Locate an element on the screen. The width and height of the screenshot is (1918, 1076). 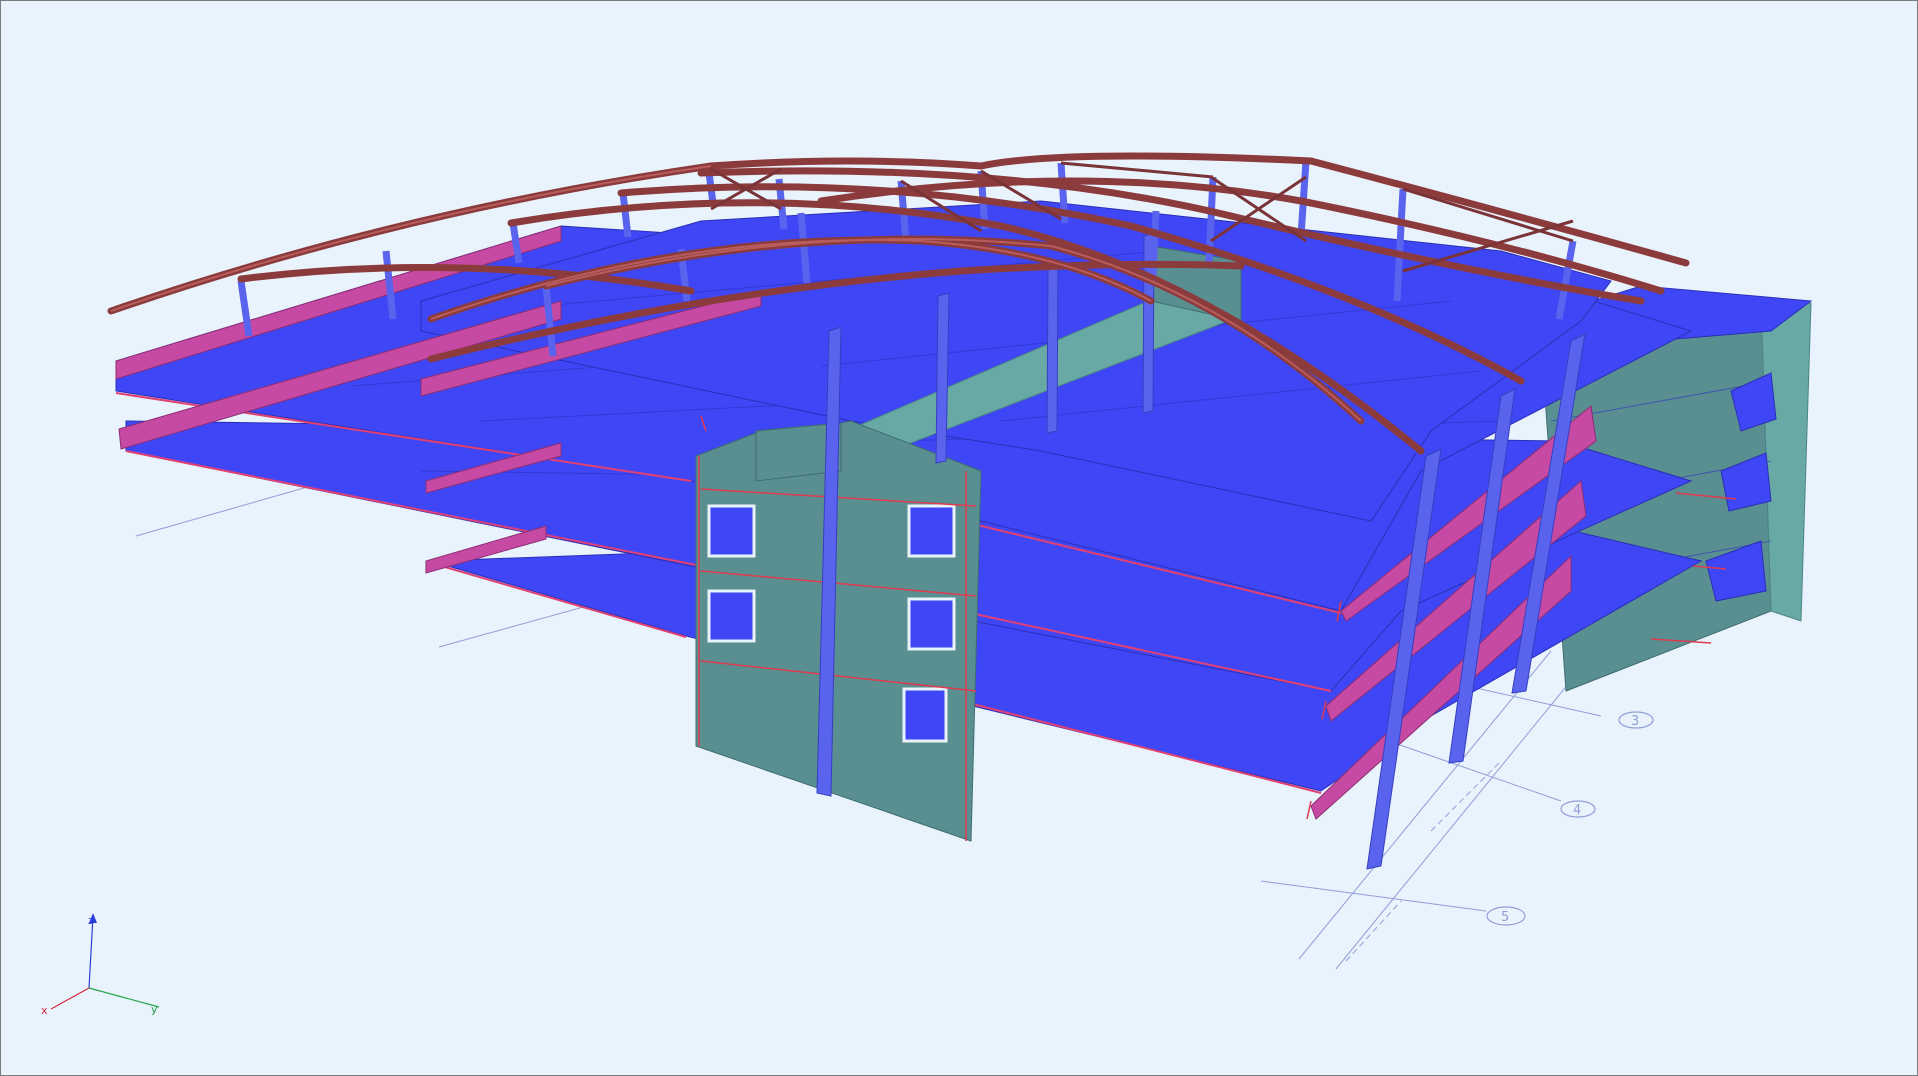
grid-axis-bubble-3: 3 is located at coordinates (1636, 720).